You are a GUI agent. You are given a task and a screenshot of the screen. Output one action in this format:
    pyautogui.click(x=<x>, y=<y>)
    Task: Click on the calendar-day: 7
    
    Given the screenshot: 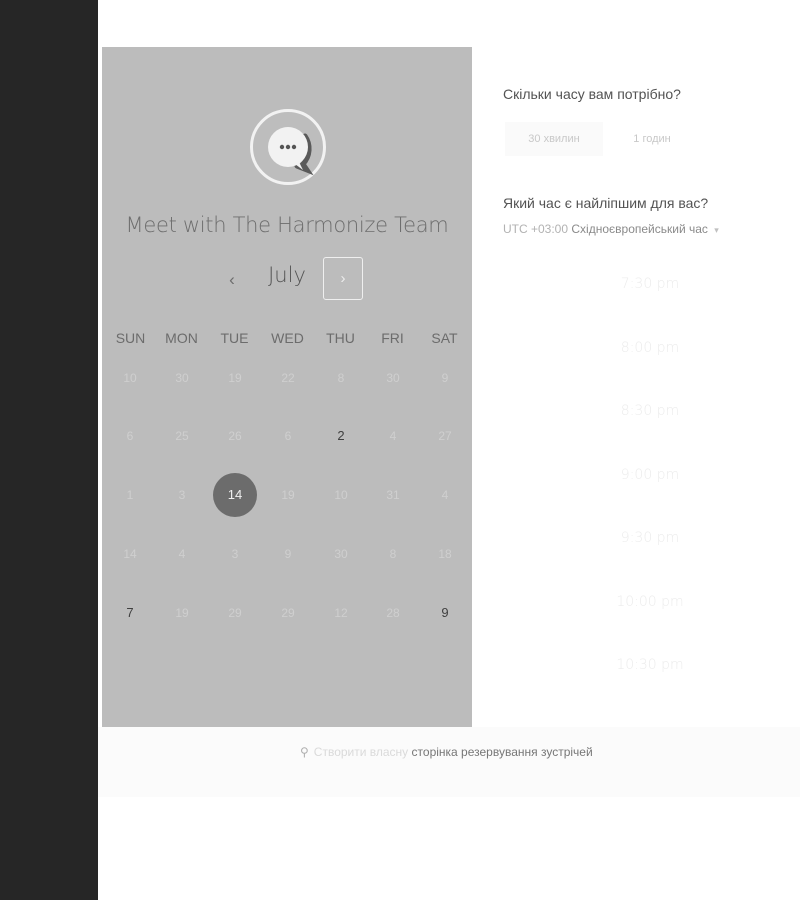 What is the action you would take?
    pyautogui.click(x=130, y=613)
    